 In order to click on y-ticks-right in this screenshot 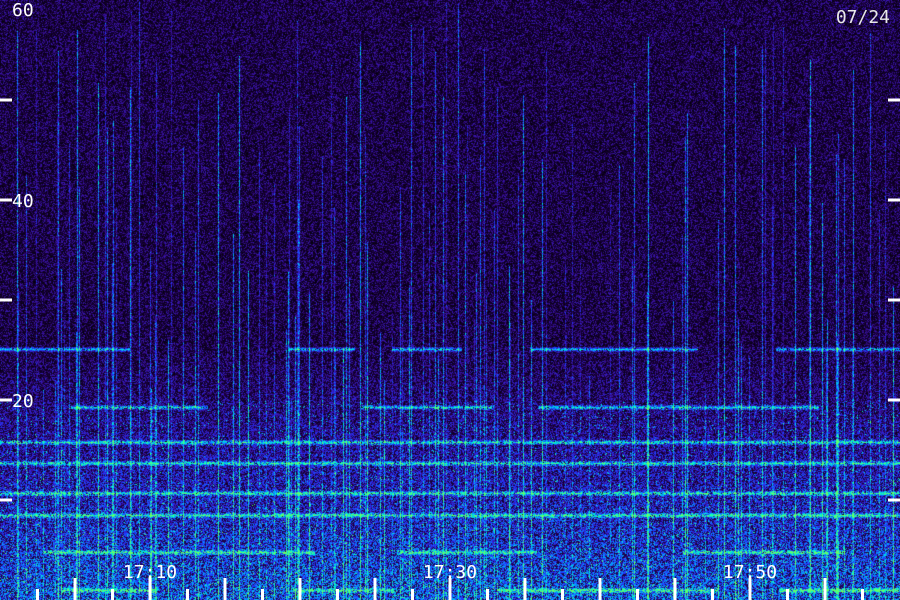, I will do `click(894, 300)`.